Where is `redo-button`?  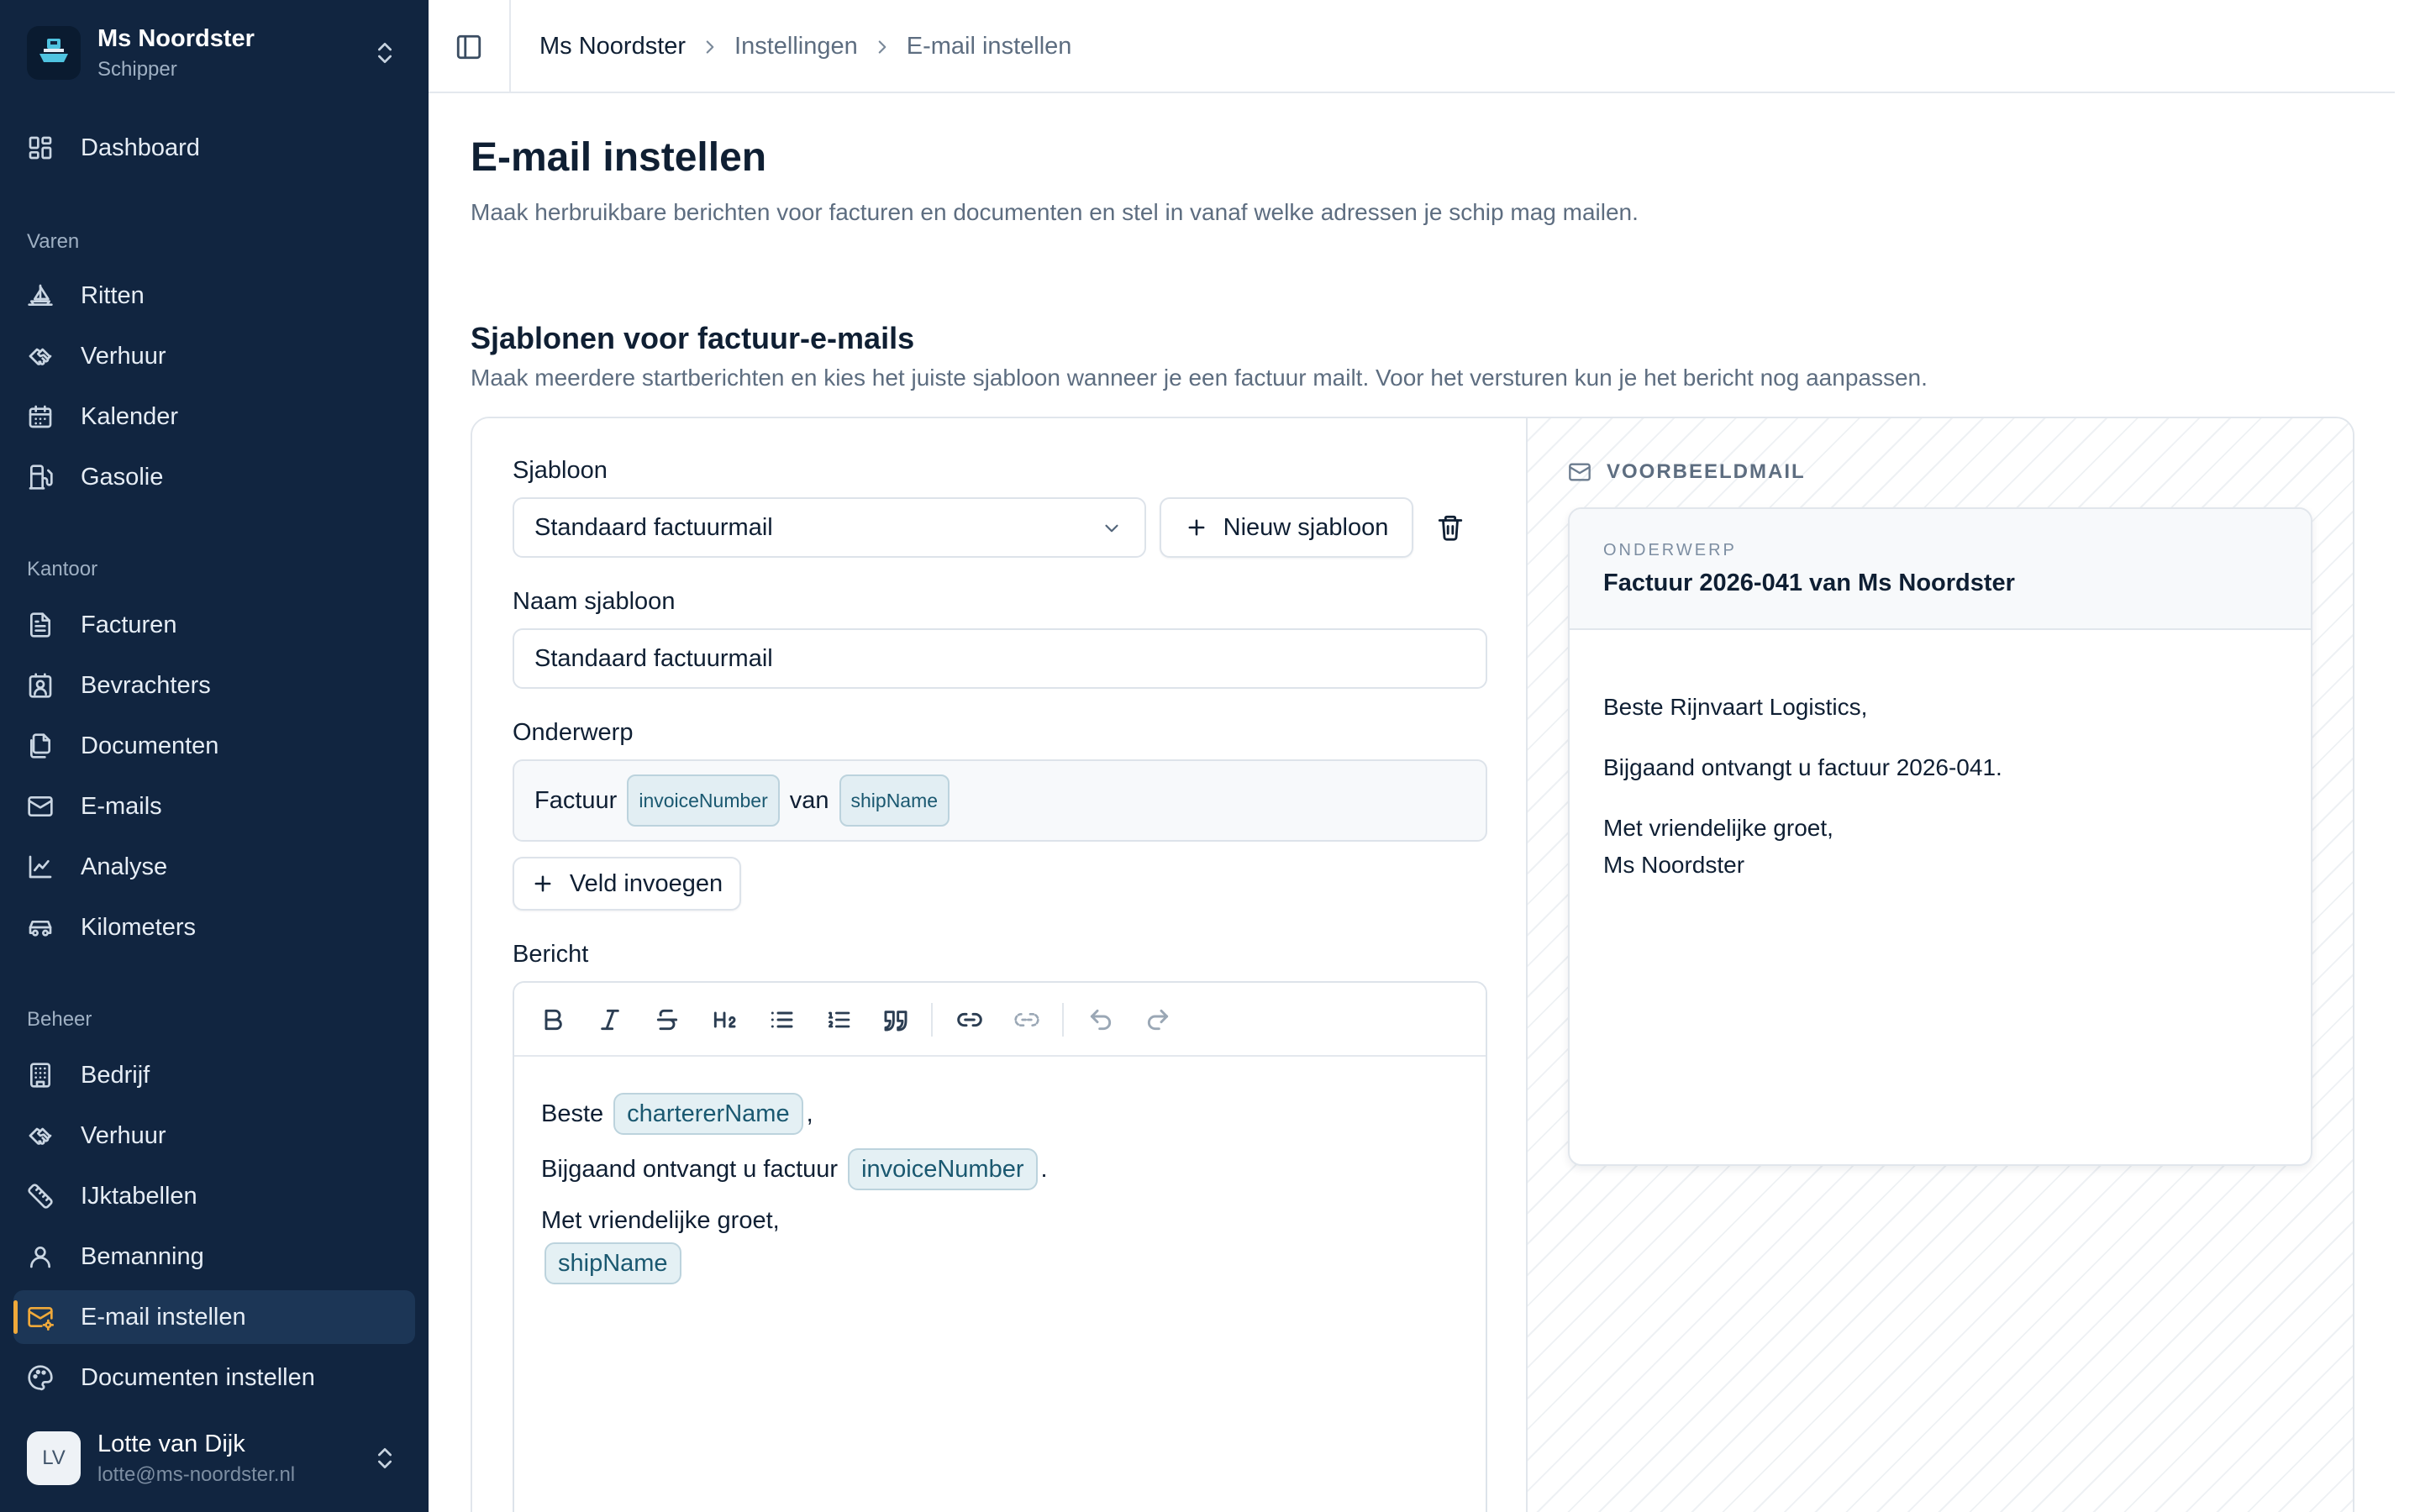 redo-button is located at coordinates (1157, 1019).